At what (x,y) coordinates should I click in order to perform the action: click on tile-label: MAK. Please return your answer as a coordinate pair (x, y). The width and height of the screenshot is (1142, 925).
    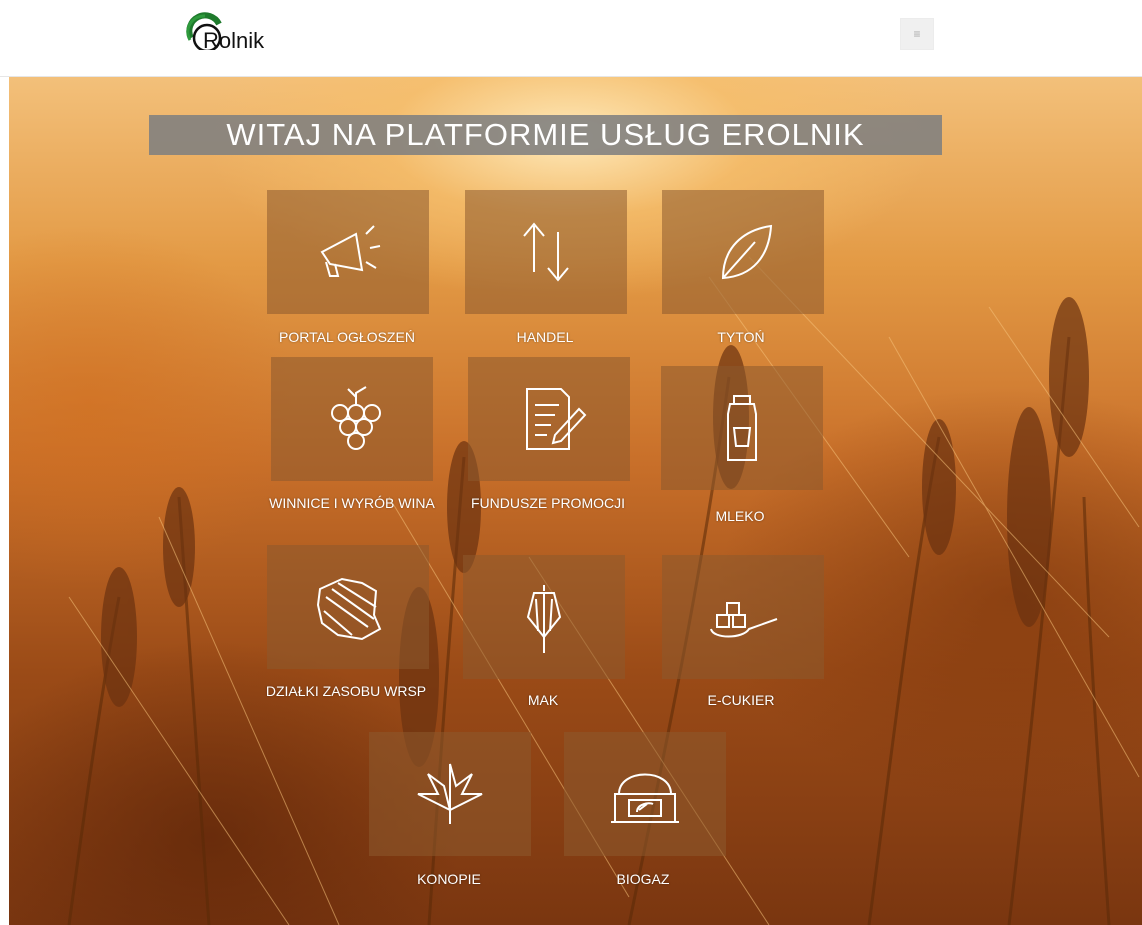
    Looking at the image, I should click on (543, 700).